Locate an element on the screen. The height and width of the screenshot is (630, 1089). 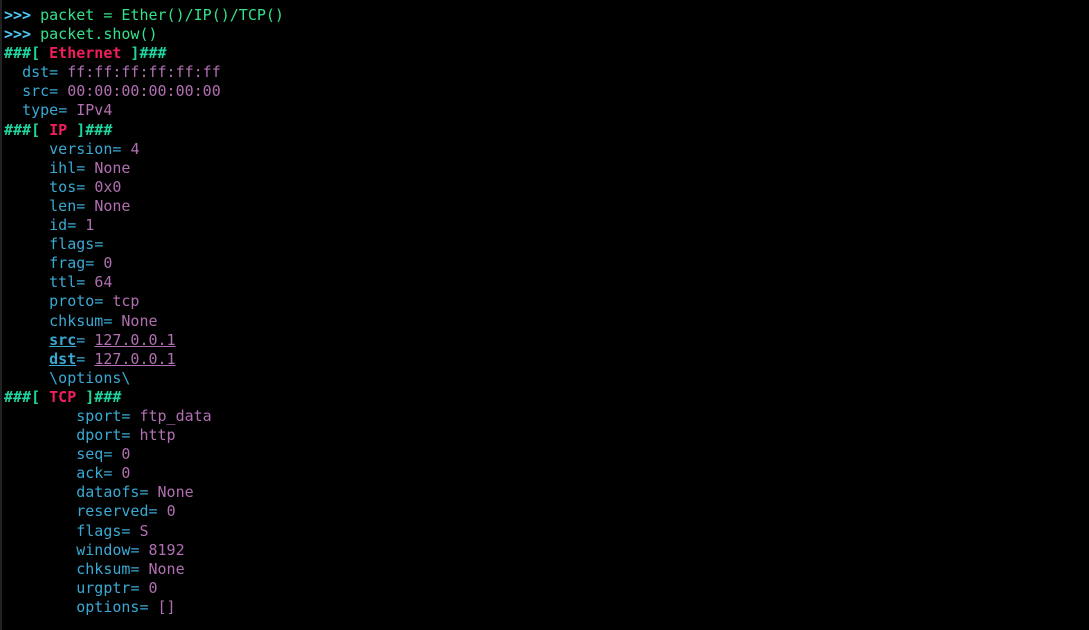
field-name: ihl is located at coordinates (63, 167).